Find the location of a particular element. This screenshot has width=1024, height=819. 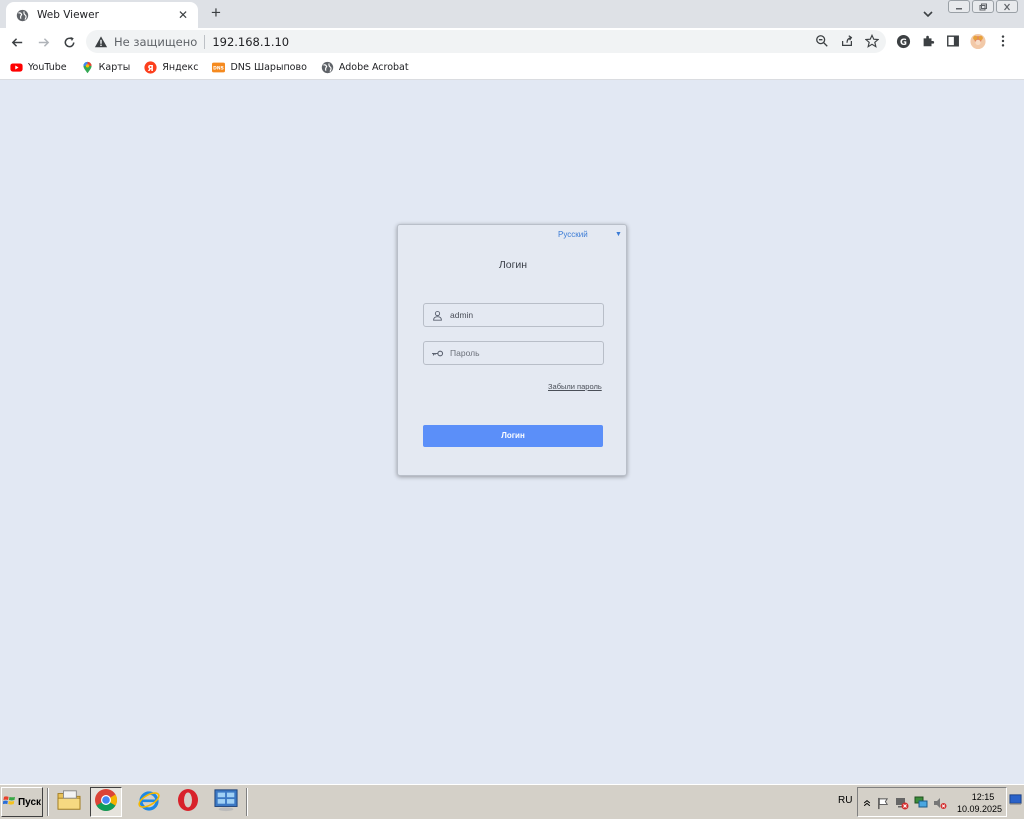

username-field is located at coordinates (513, 315).